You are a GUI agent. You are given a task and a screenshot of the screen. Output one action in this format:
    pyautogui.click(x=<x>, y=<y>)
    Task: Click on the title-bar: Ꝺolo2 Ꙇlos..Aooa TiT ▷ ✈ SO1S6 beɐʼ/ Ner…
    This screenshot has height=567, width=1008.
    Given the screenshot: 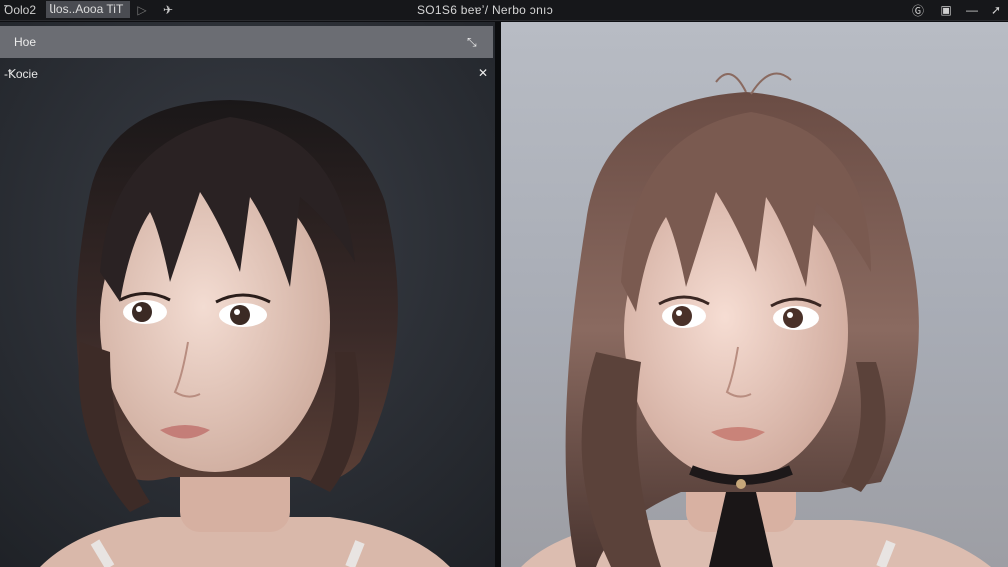 What is the action you would take?
    pyautogui.click(x=504, y=10)
    